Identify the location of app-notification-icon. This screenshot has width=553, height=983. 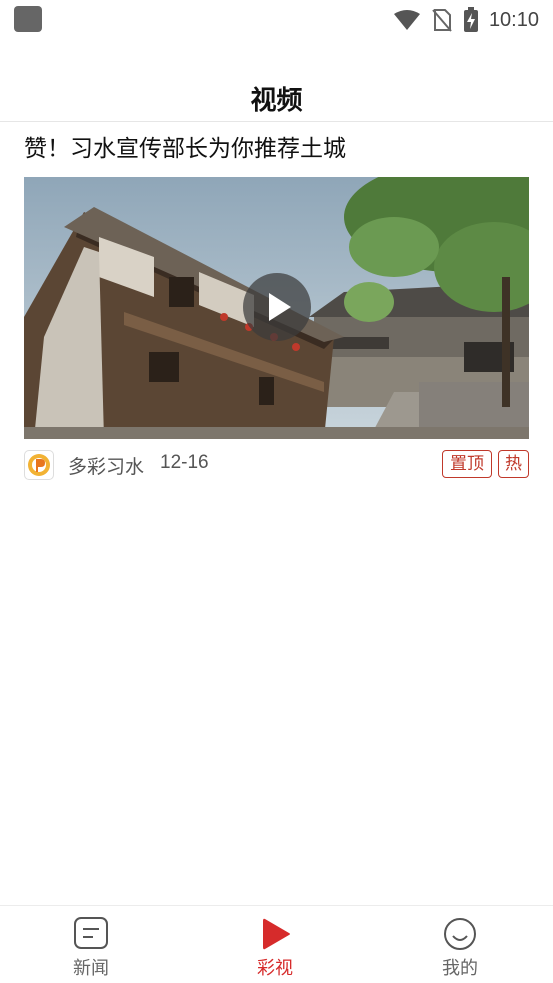
(28, 19).